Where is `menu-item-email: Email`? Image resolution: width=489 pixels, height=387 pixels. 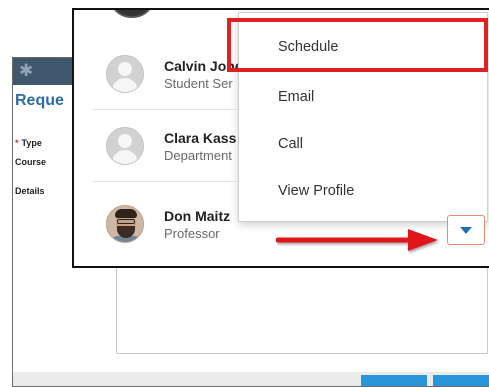
menu-item-email: Email is located at coordinates (363, 97).